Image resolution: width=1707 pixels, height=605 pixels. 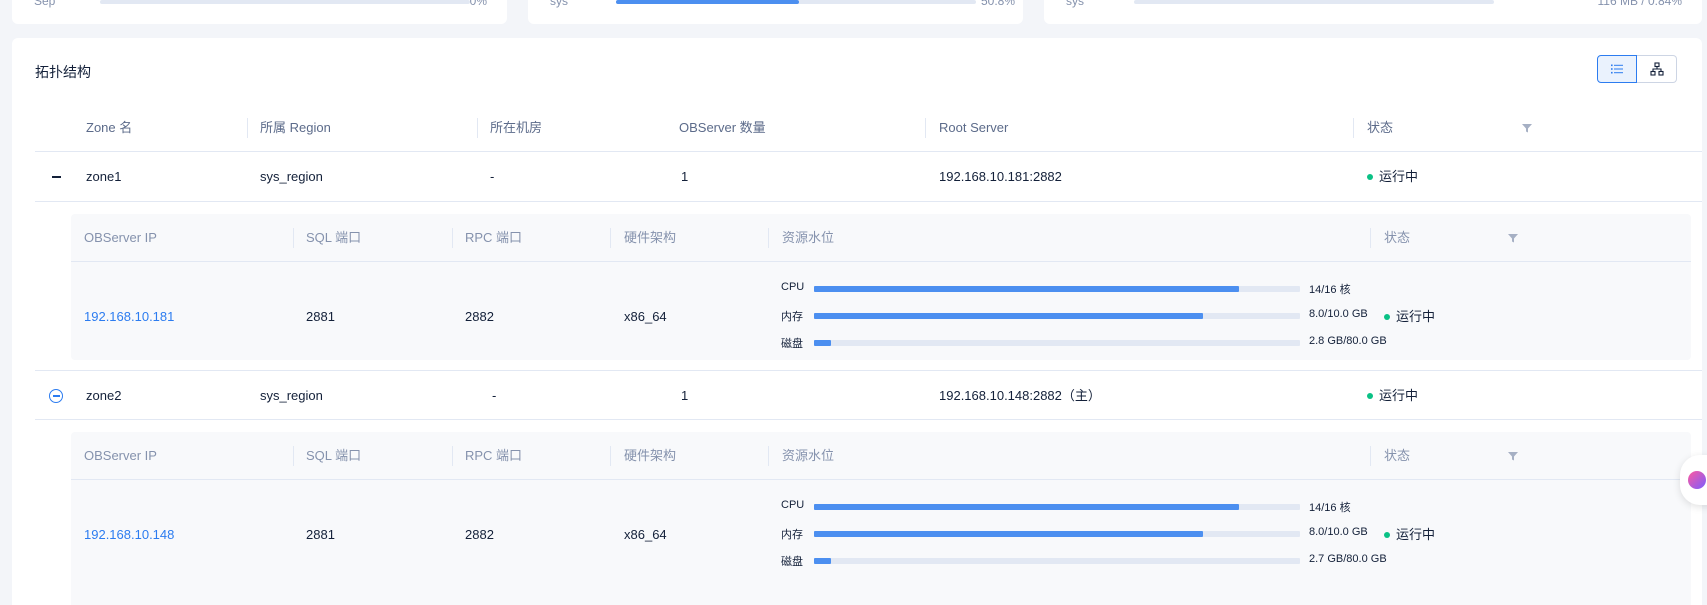 I want to click on cpu-label: CPU, so click(x=793, y=287).